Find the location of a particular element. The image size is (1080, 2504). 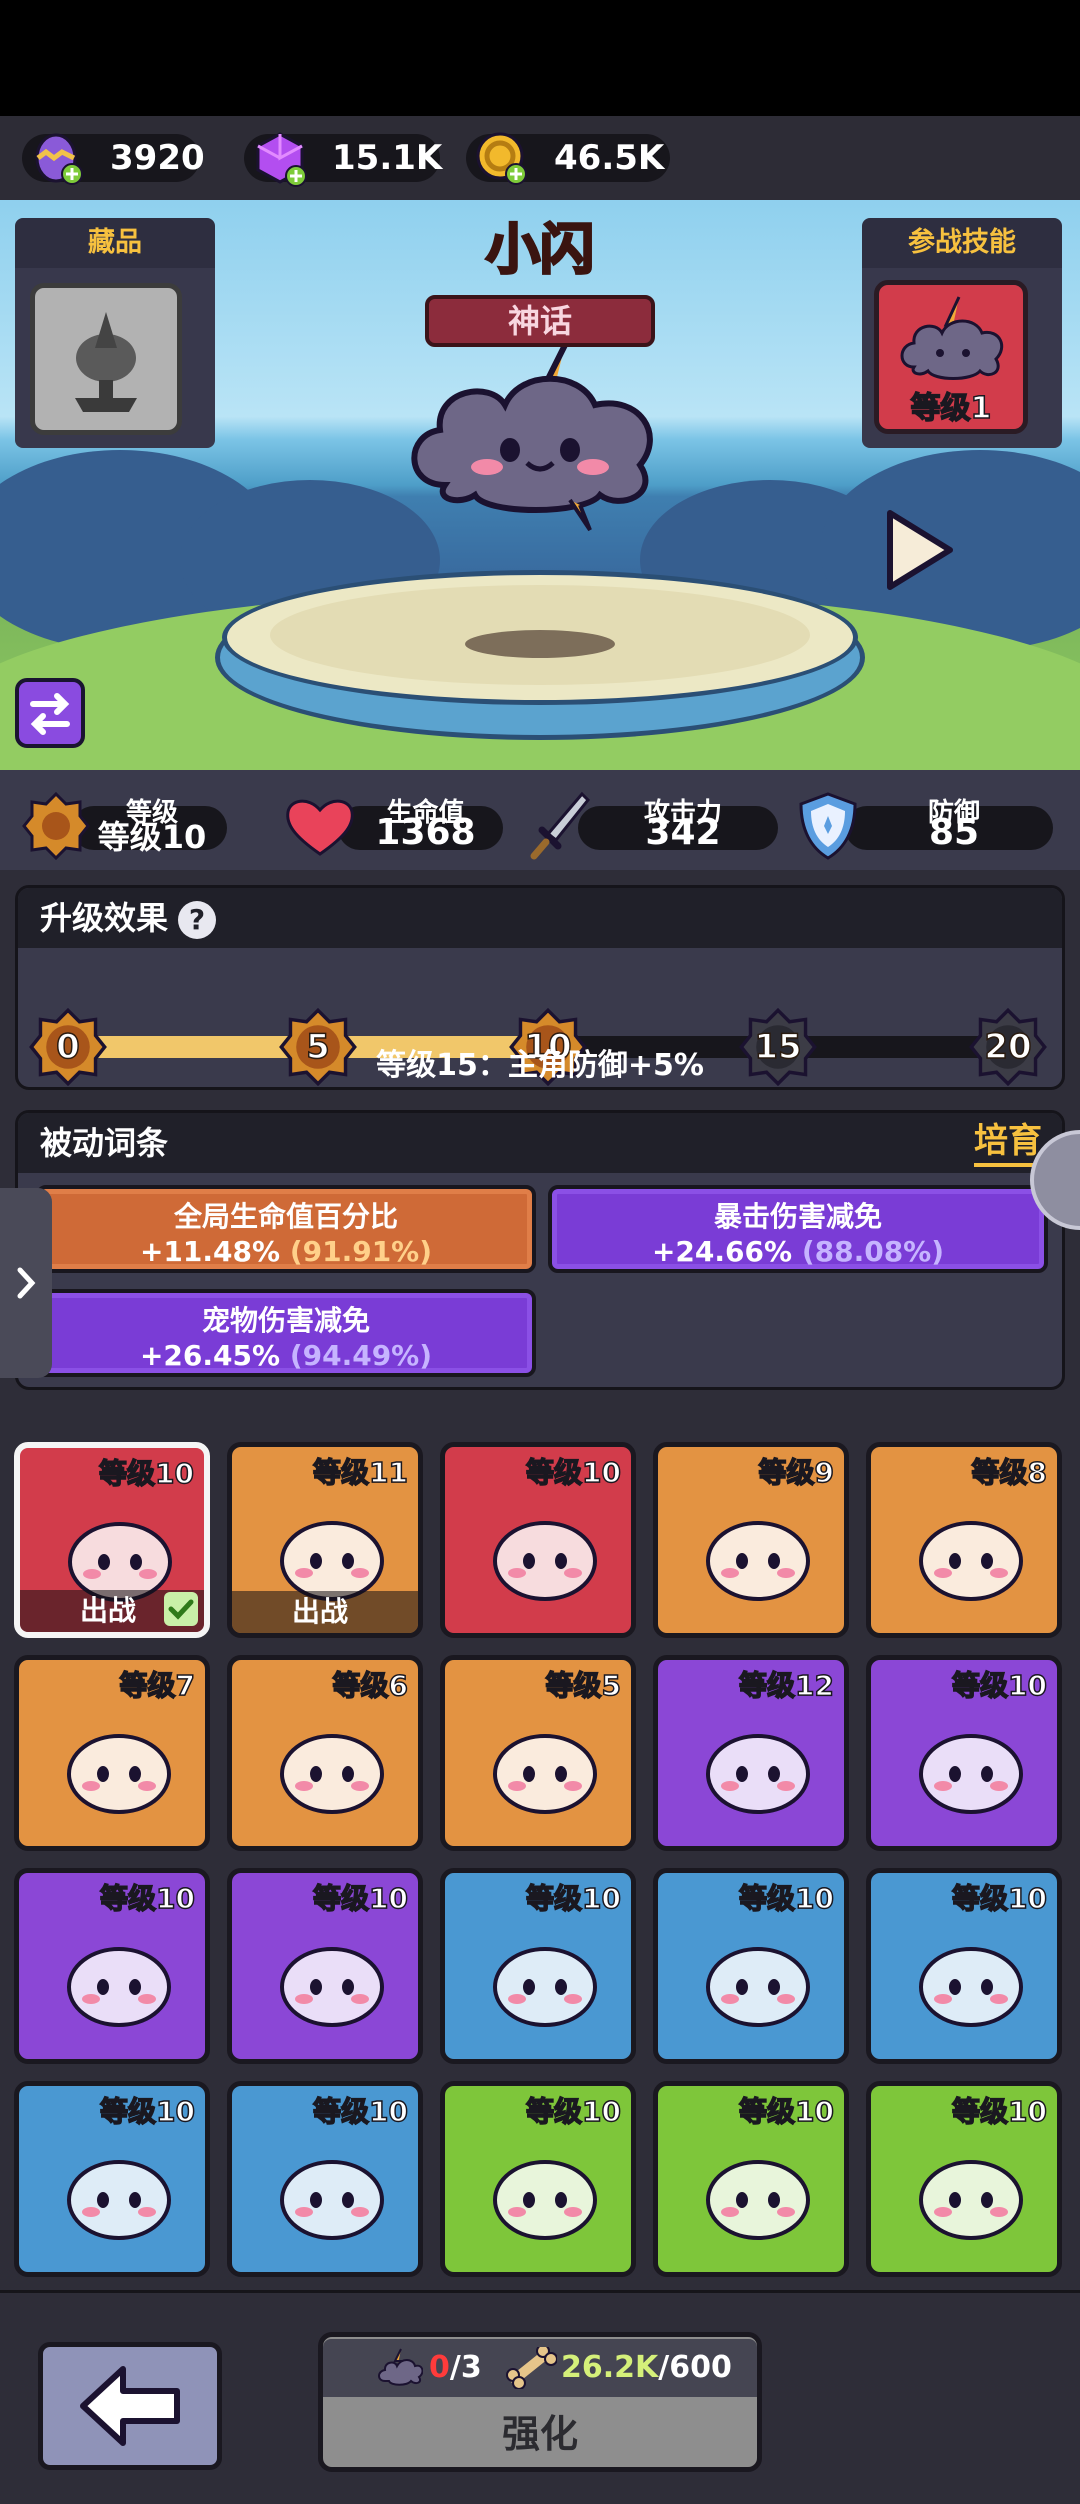

cultivate-link: 培育 is located at coordinates (1008, 1143).